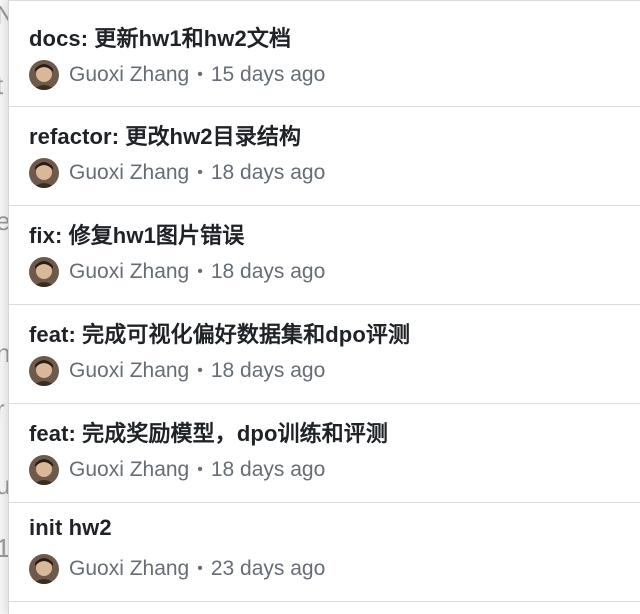 This screenshot has height=614, width=640. I want to click on commit-meta: Guoxi Zhang • 23 days ago, so click(177, 569).